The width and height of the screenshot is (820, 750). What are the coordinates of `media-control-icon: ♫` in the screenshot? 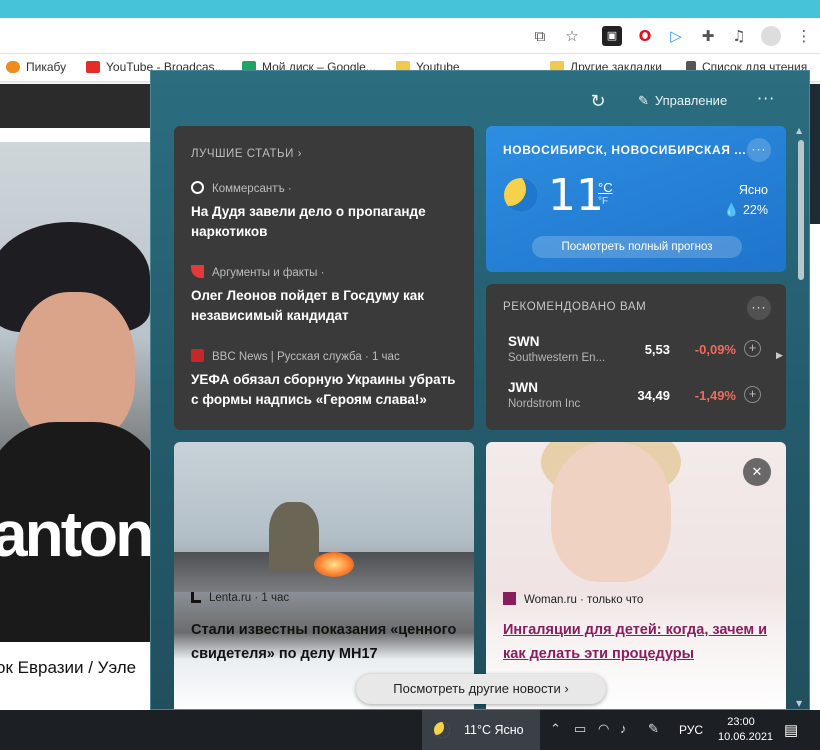 It's located at (739, 36).